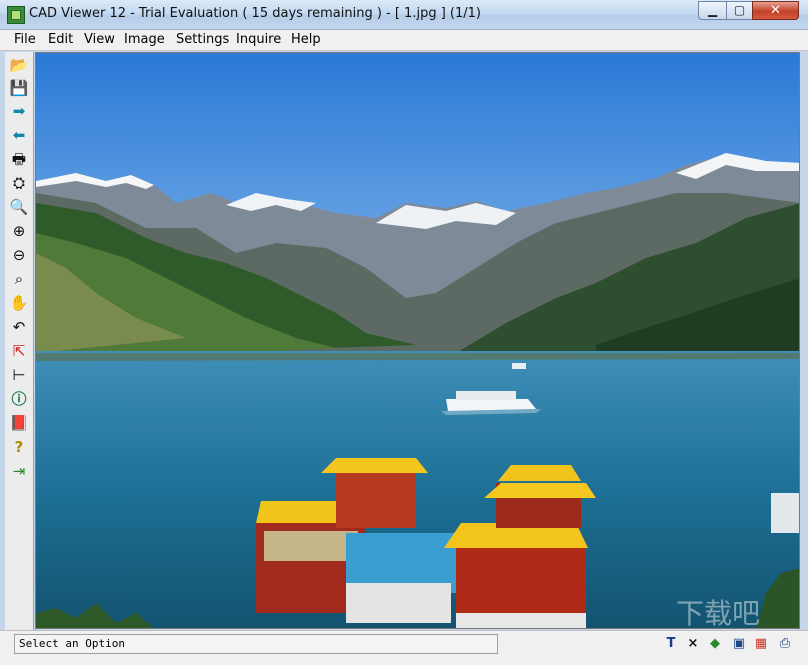 Image resolution: width=808 pixels, height=665 pixels. I want to click on undo-button: ↶, so click(19, 327).